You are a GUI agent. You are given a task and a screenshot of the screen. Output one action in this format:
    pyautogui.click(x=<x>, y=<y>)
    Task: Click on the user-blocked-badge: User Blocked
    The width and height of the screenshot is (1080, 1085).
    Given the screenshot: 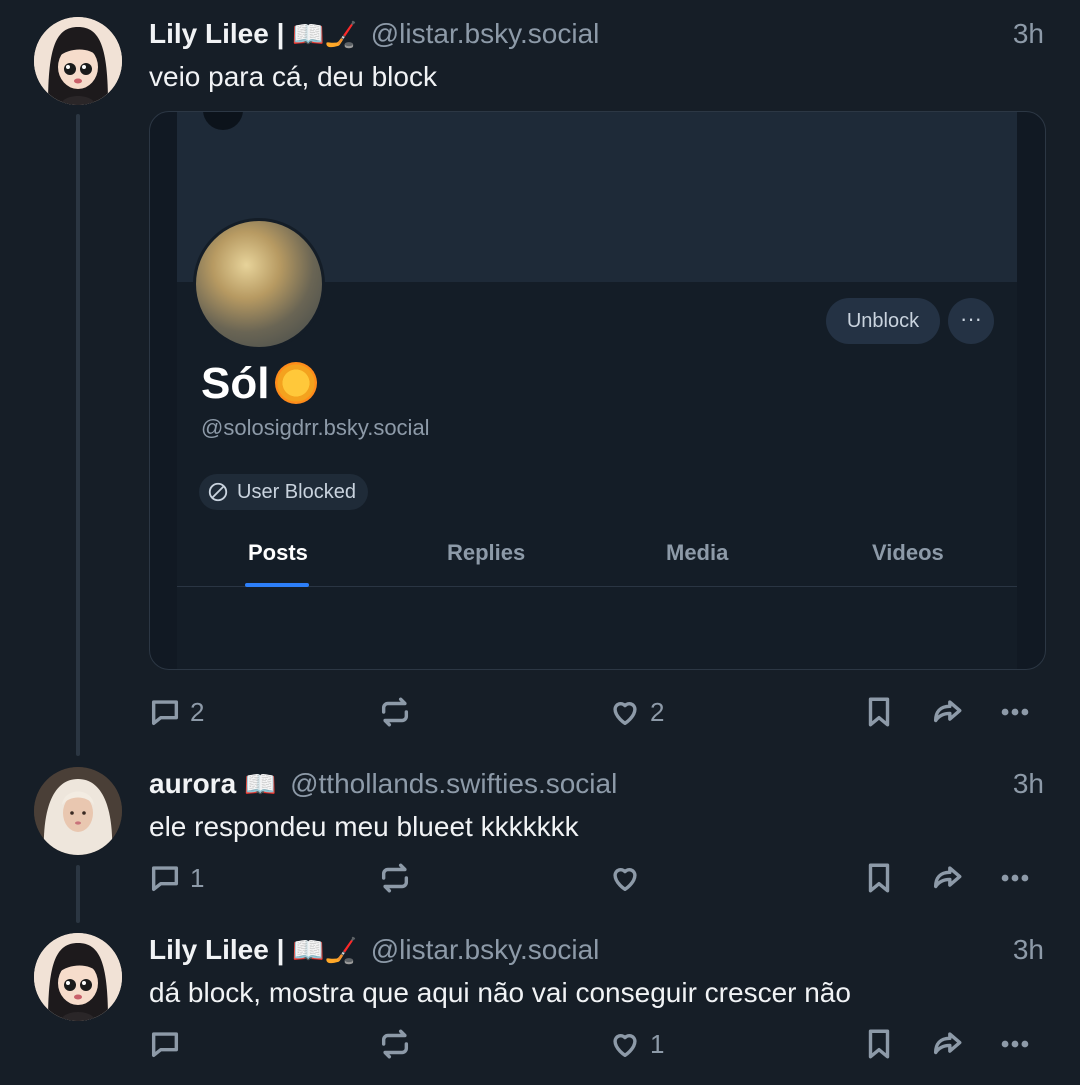 What is the action you would take?
    pyautogui.click(x=283, y=492)
    